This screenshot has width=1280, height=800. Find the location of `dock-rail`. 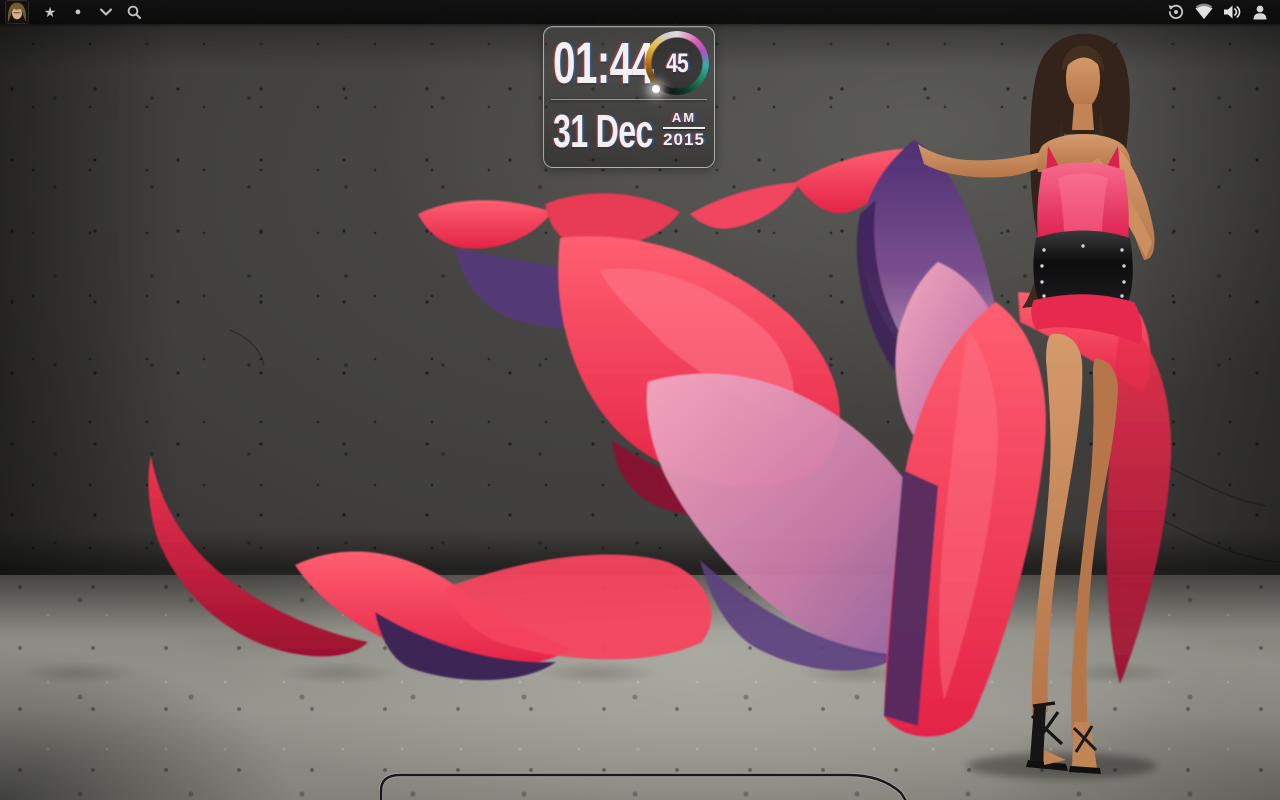

dock-rail is located at coordinates (643, 786).